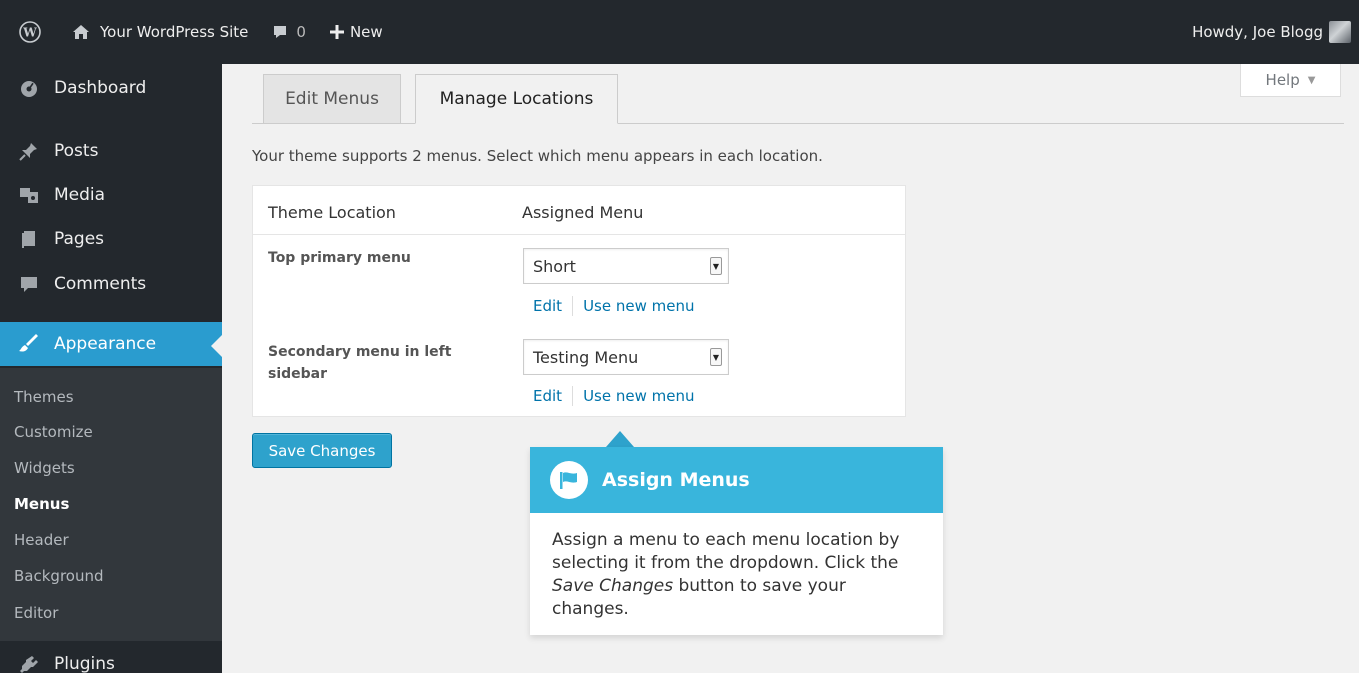 This screenshot has height=673, width=1359. What do you see at coordinates (29, 344) in the screenshot?
I see `brush-icon` at bounding box center [29, 344].